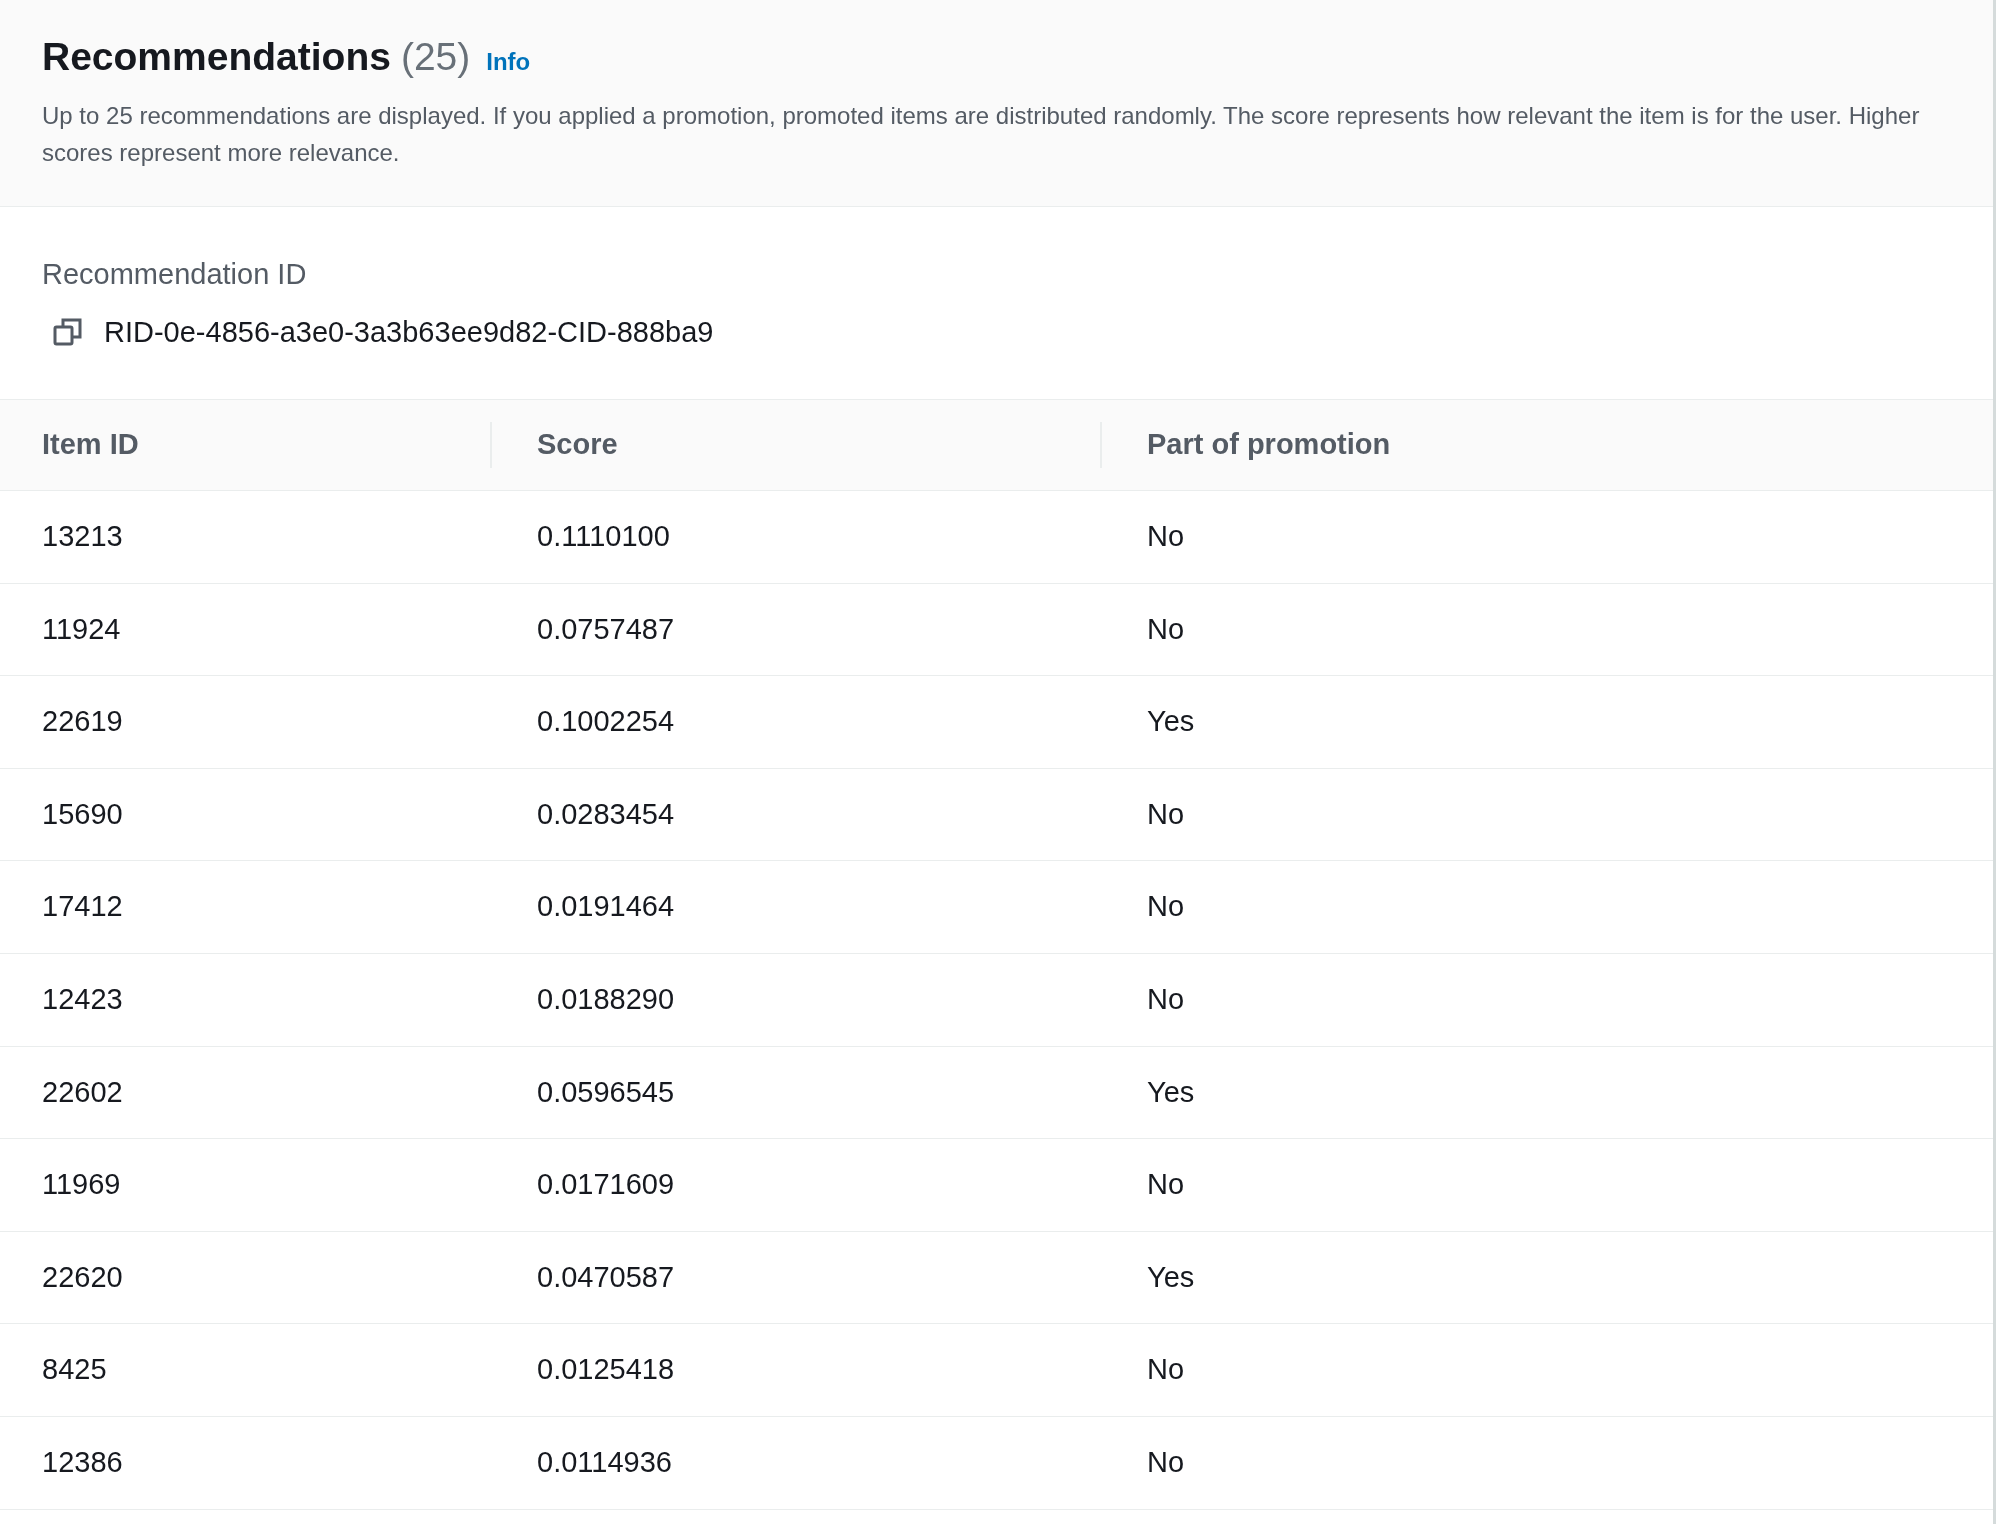  I want to click on table-cell: 11924, so click(81, 628).